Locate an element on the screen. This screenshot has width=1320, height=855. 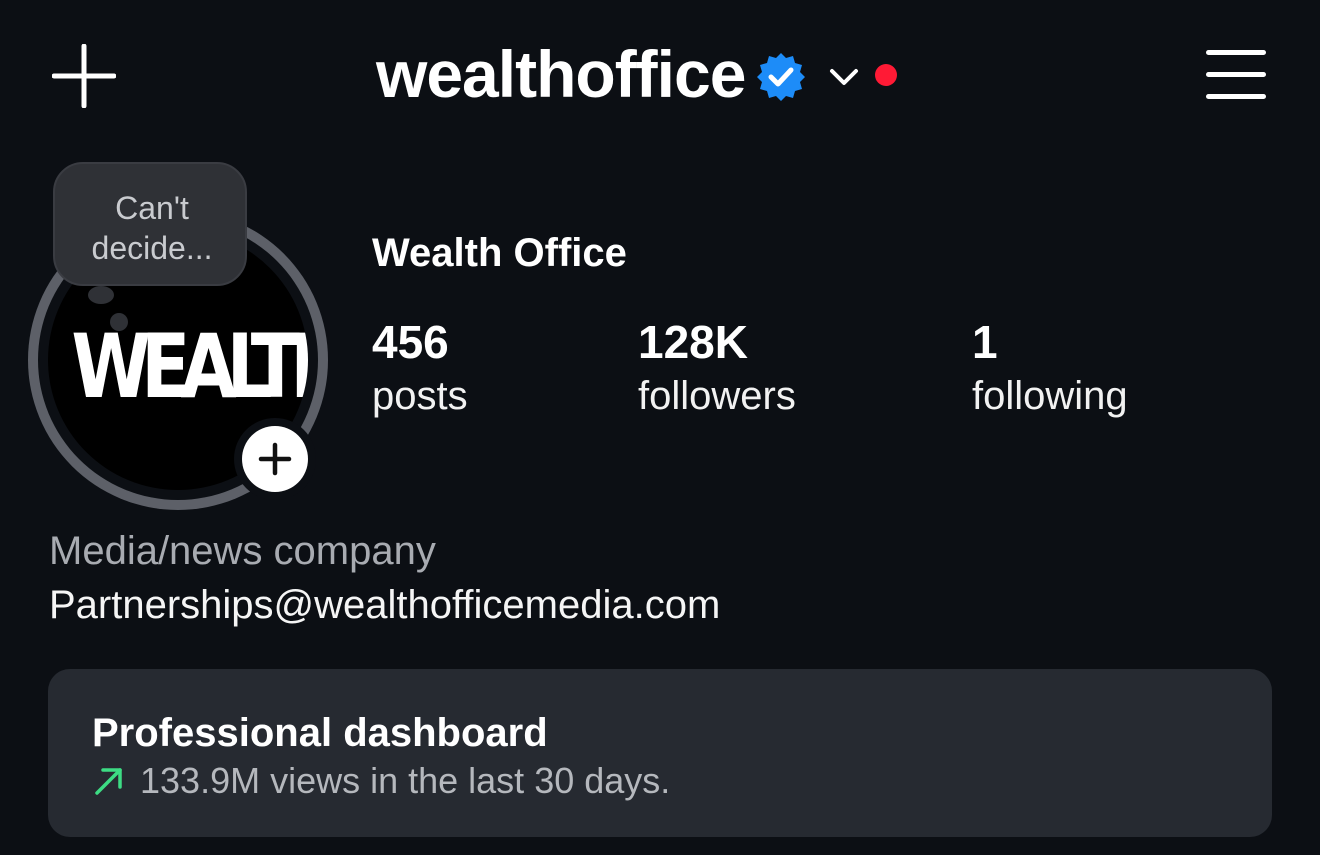
dashboard-title: Professional dashboard is located at coordinates (320, 733).